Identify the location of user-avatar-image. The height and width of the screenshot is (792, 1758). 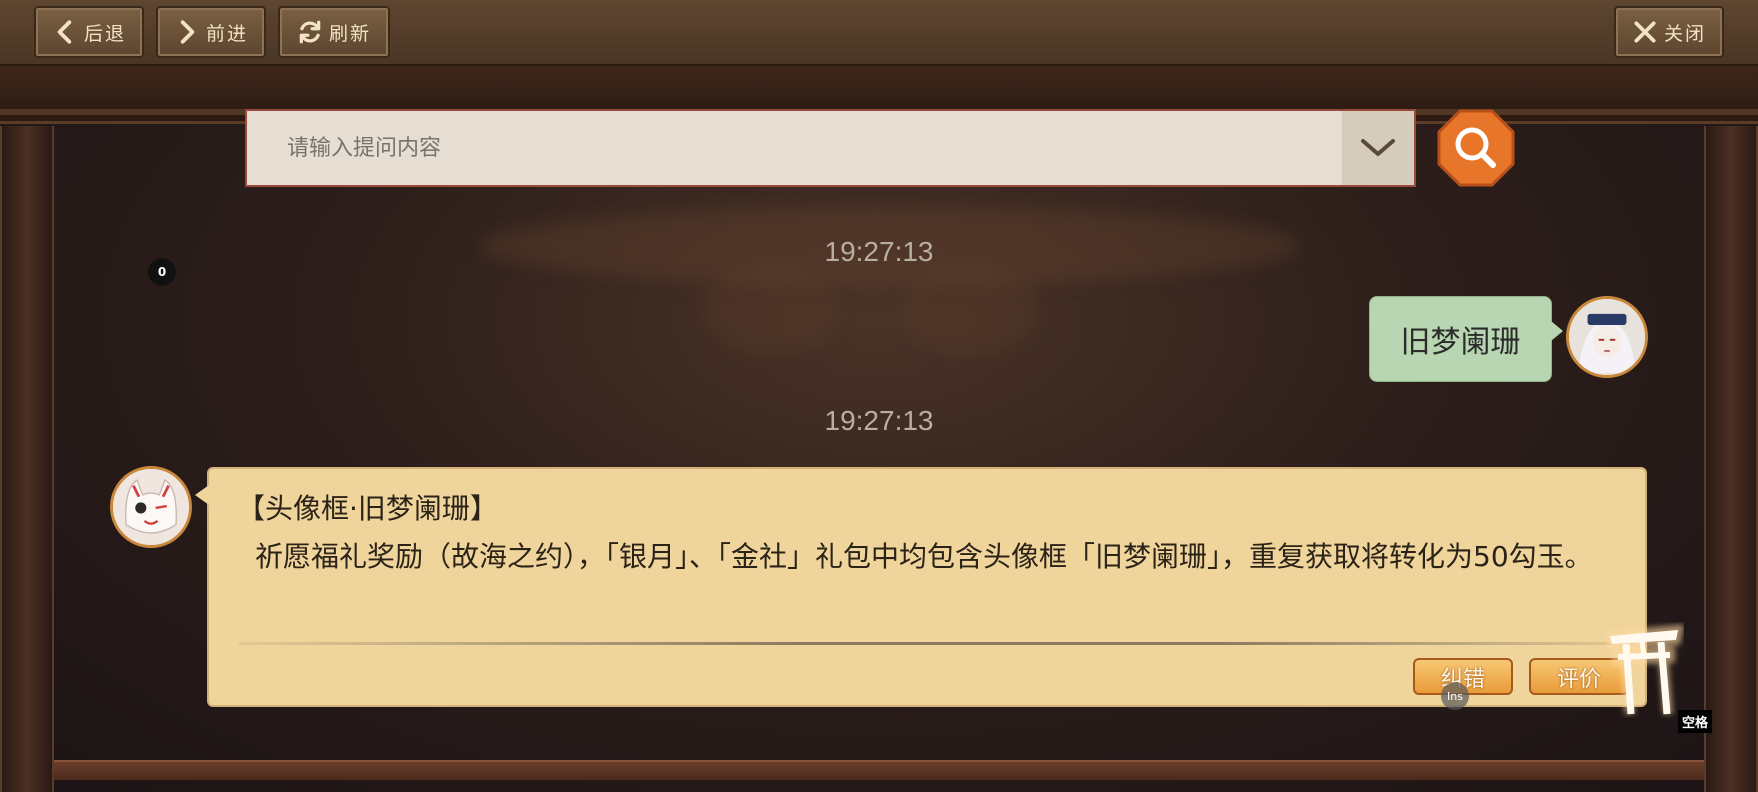
(1607, 337).